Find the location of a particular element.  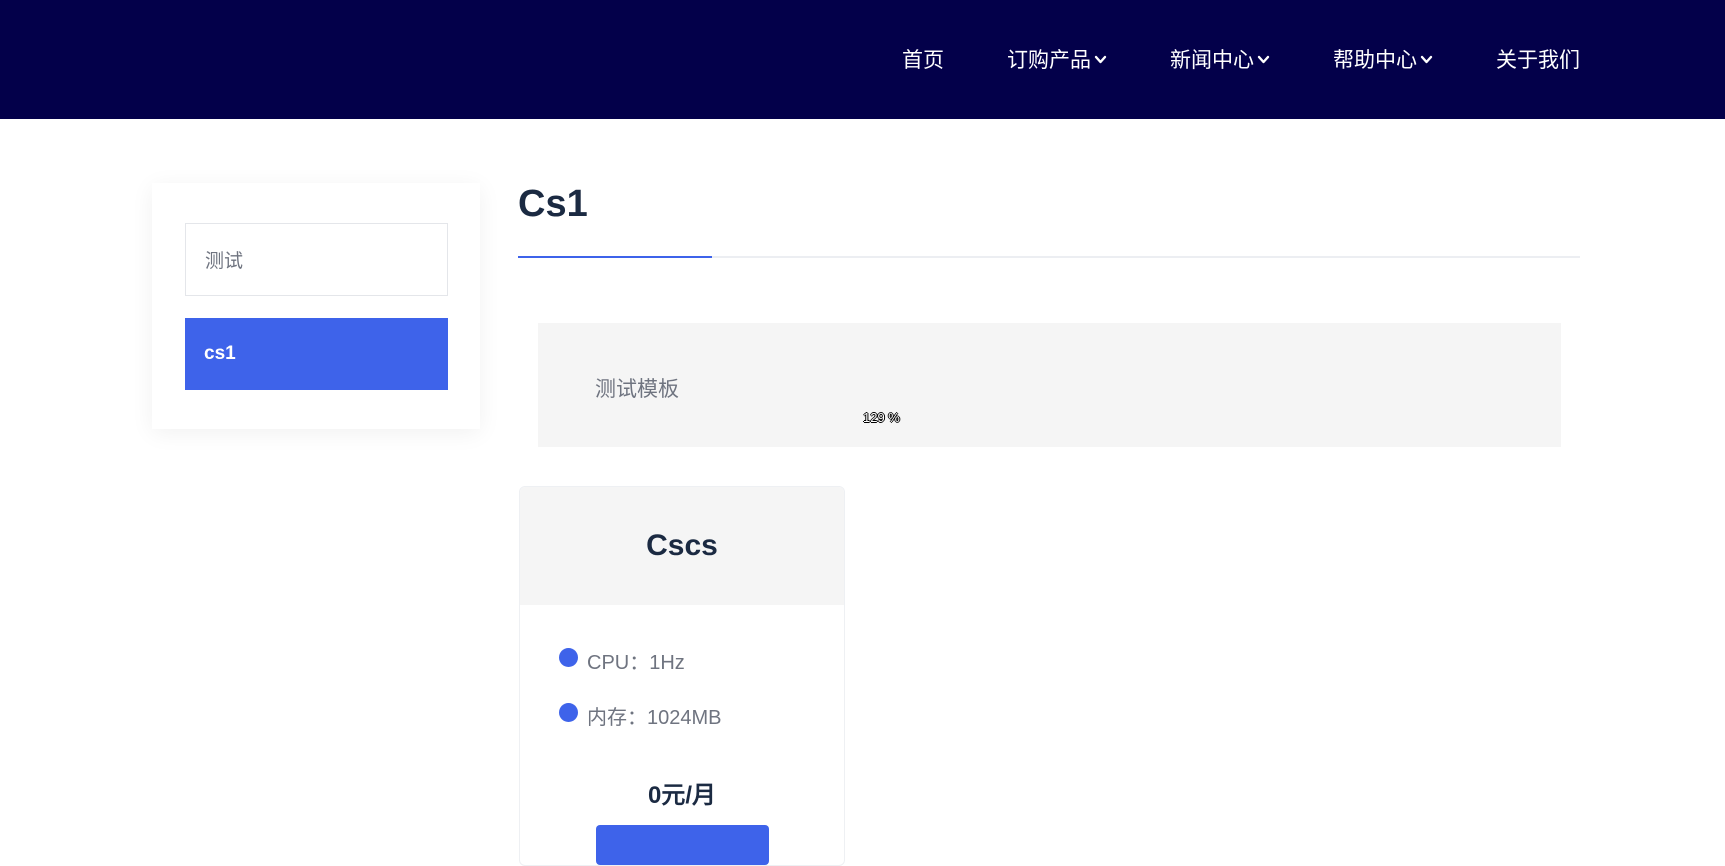

product-price: 0元/月 is located at coordinates (681, 795).